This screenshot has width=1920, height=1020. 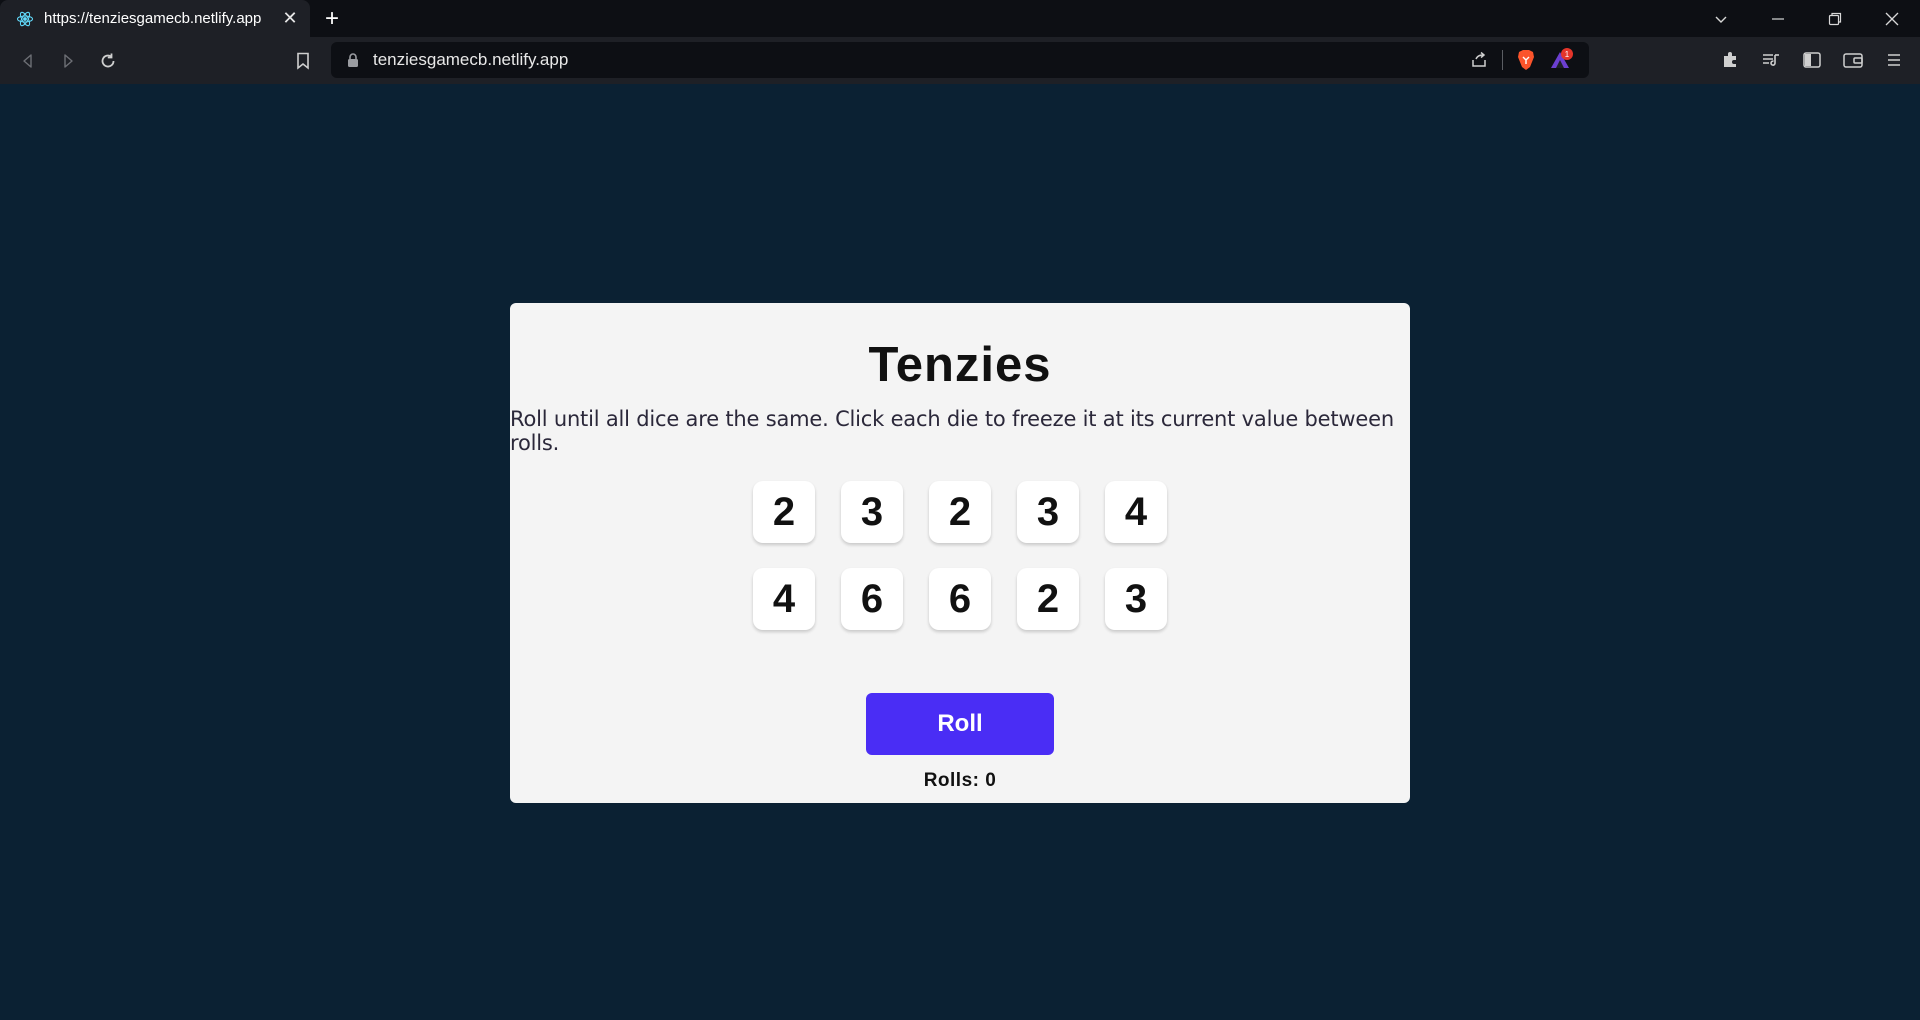 What do you see at coordinates (960, 724) in the screenshot?
I see `roll-button: Roll` at bounding box center [960, 724].